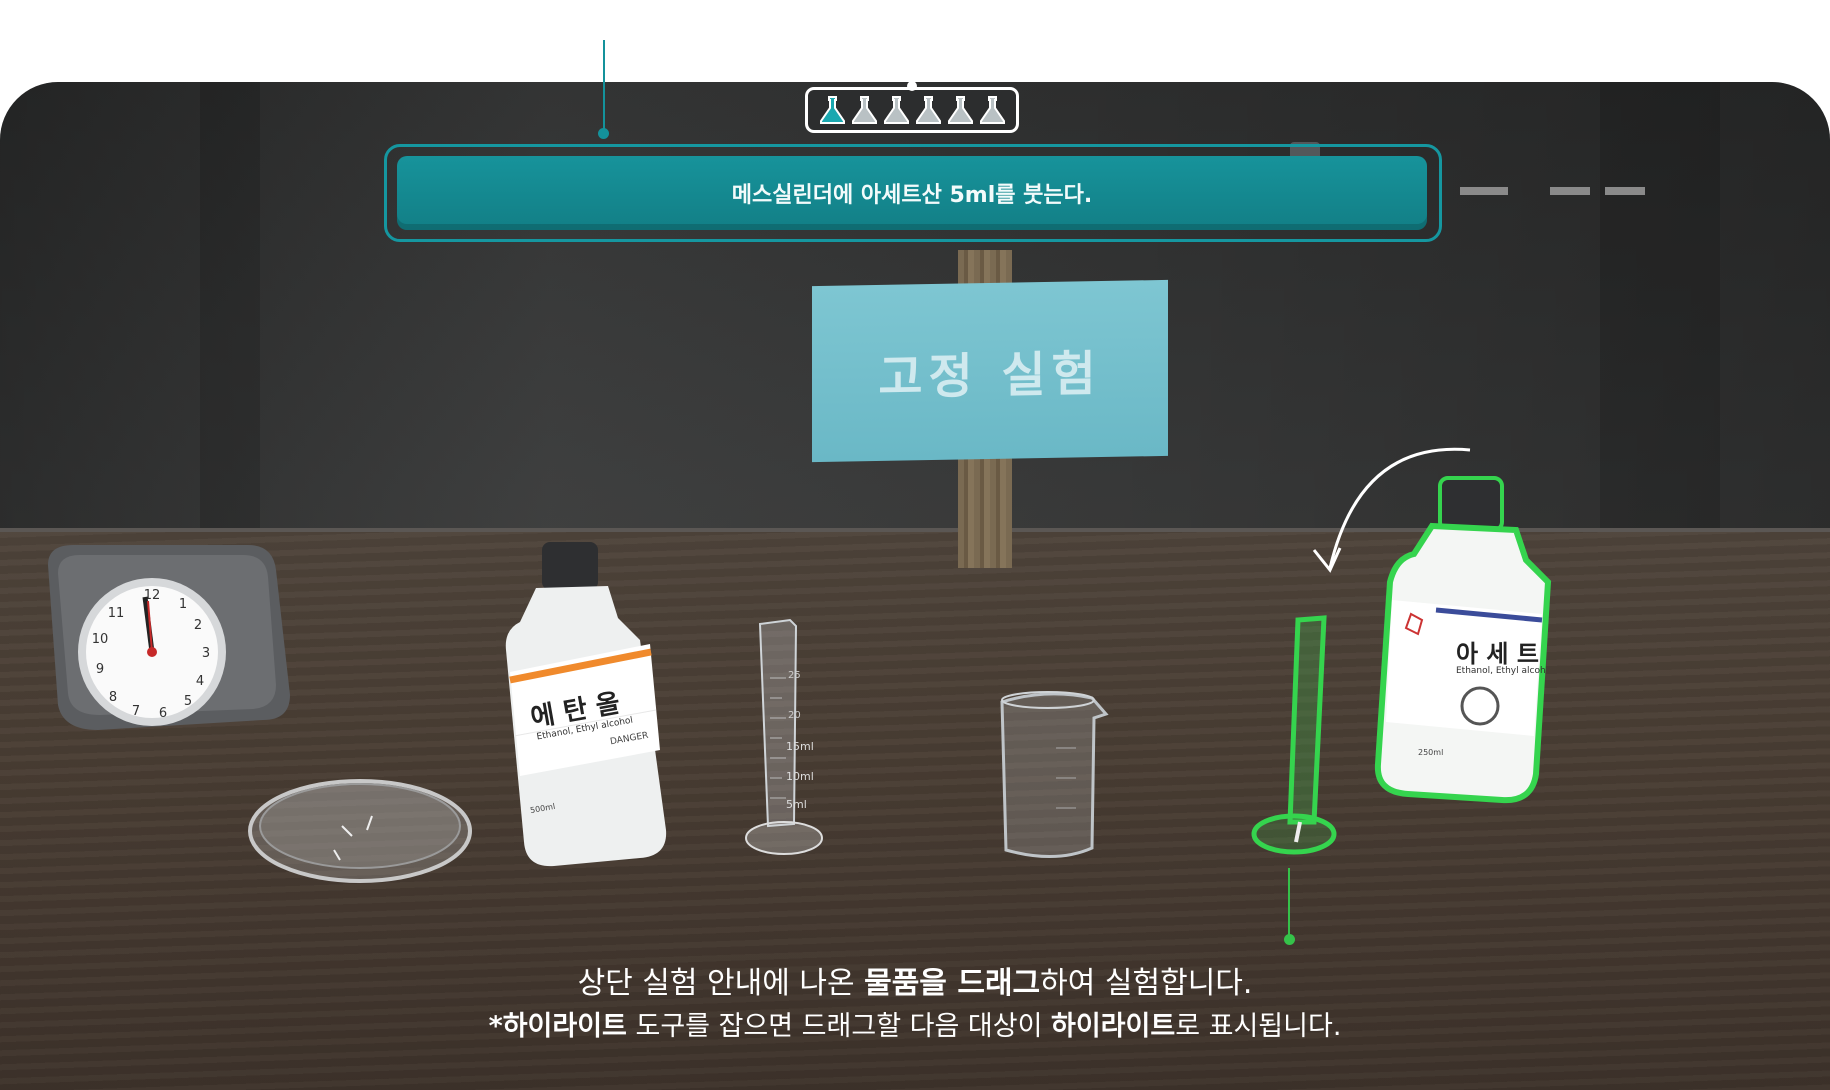  Describe the element at coordinates (163, 713) in the screenshot. I see `svg-text: 6` at that location.